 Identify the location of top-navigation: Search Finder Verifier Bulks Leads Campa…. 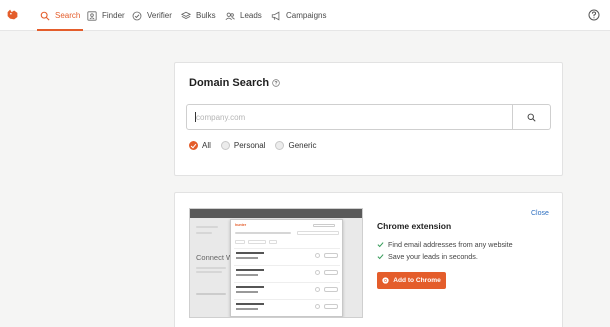
(305, 15).